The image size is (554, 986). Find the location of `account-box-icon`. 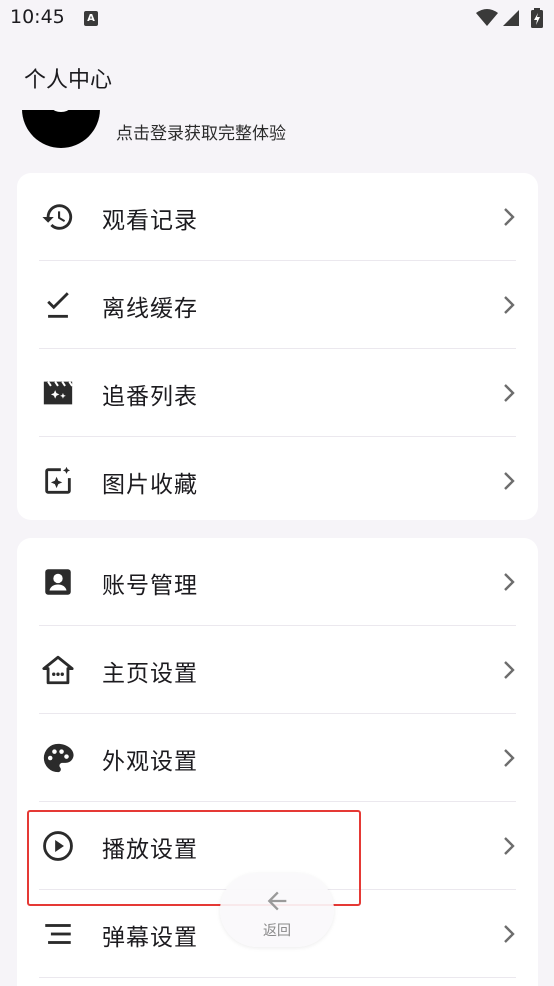

account-box-icon is located at coordinates (58, 582).